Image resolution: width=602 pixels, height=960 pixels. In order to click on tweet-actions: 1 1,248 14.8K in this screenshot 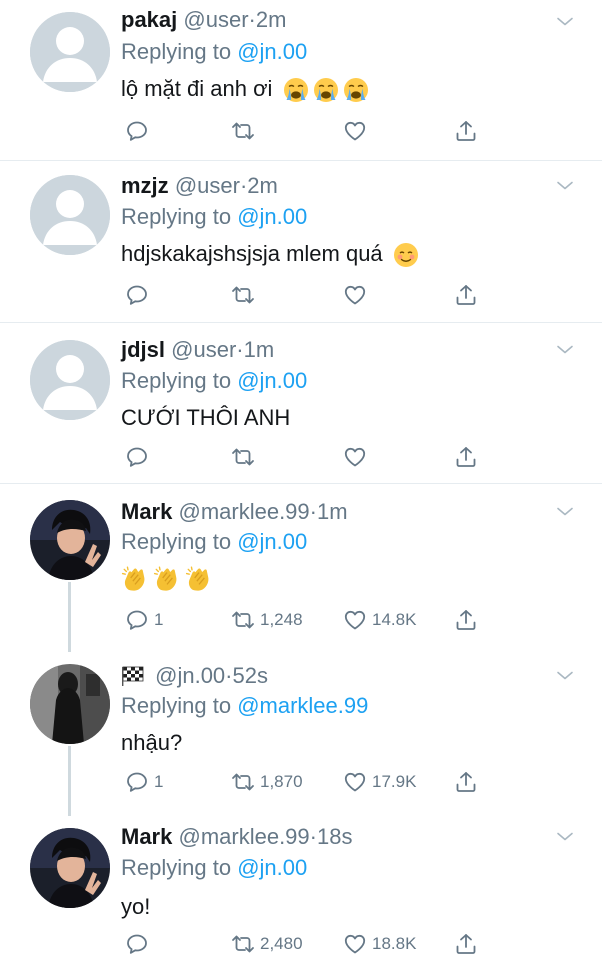, I will do `click(306, 620)`.